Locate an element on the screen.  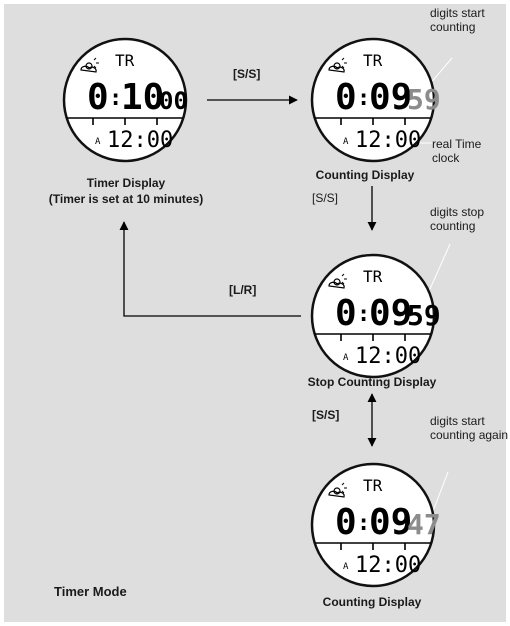
annotation-line: counting again is located at coordinates (469, 435).